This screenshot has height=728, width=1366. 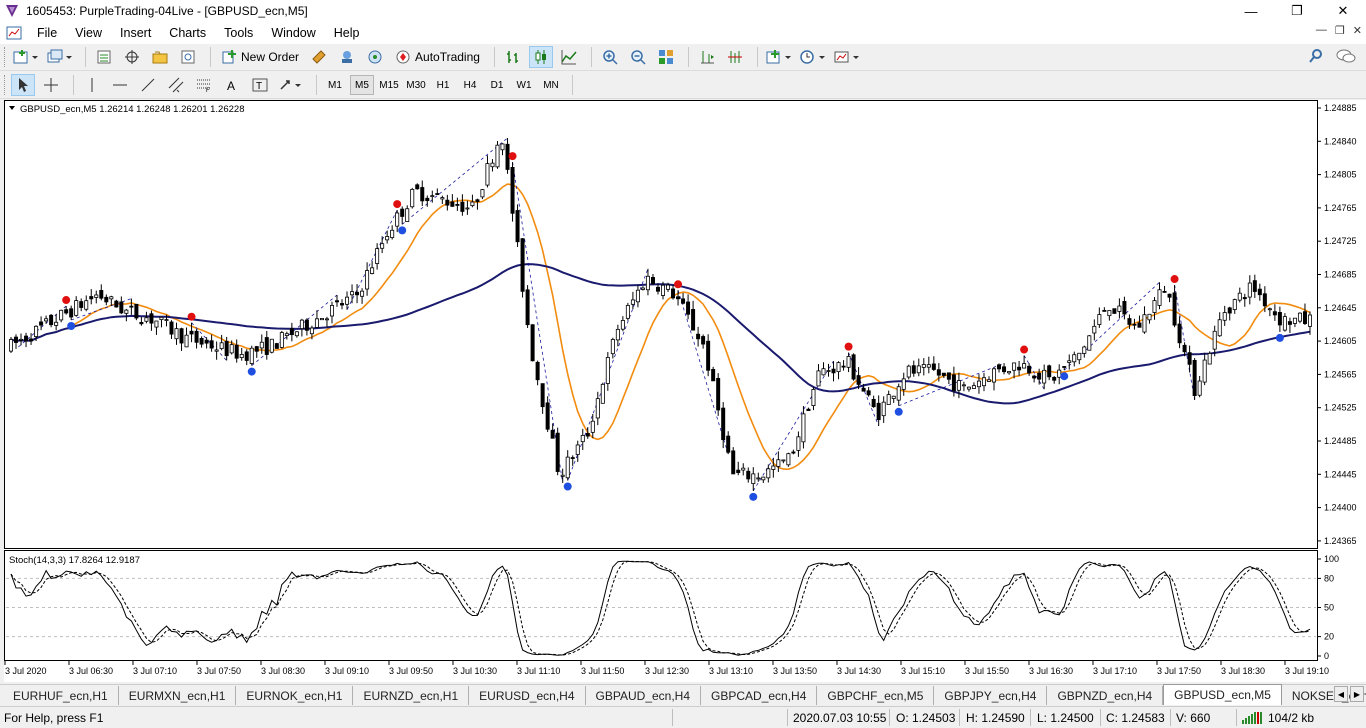 What do you see at coordinates (1340, 374) in the screenshot?
I see `price-tick-label: 1.24565` at bounding box center [1340, 374].